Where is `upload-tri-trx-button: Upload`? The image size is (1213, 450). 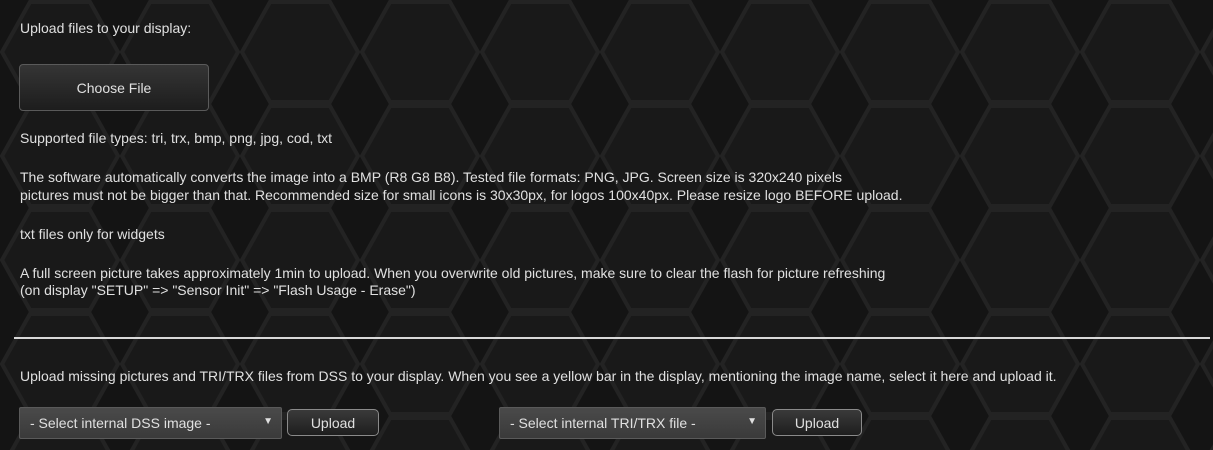
upload-tri-trx-button: Upload is located at coordinates (817, 422).